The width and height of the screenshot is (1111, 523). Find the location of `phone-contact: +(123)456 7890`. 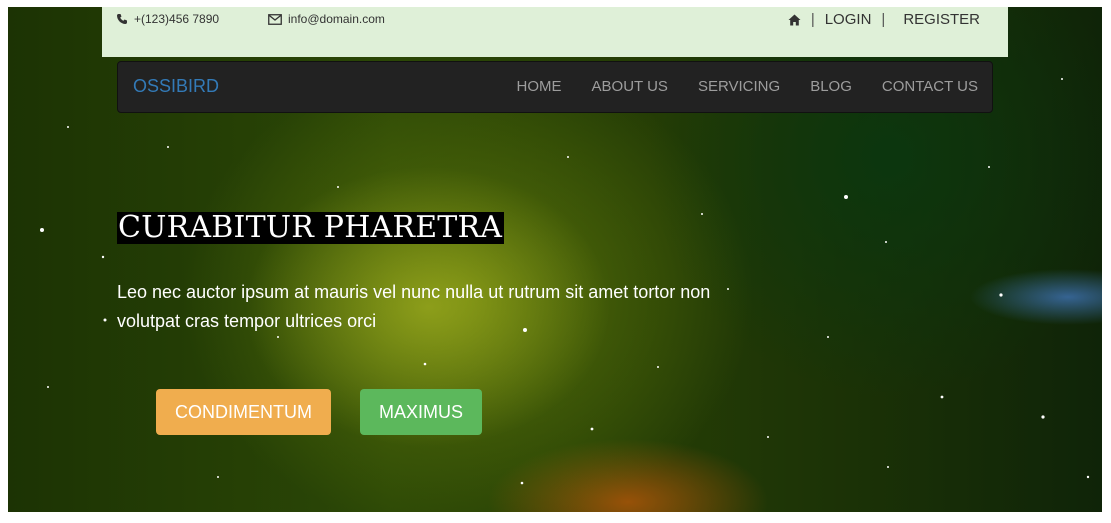

phone-contact: +(123)456 7890 is located at coordinates (167, 19).